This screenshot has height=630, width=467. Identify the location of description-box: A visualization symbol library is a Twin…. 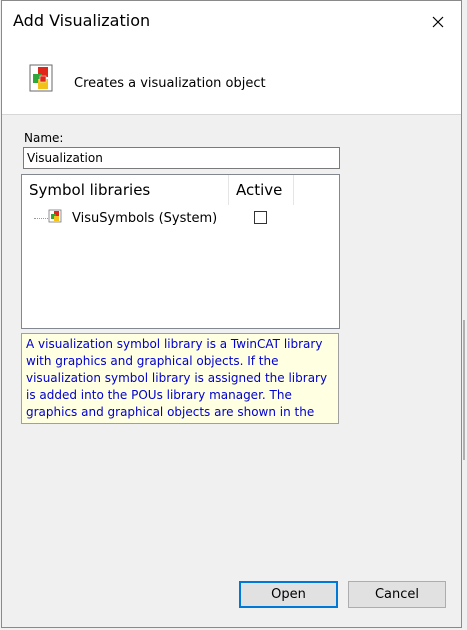
(180, 378).